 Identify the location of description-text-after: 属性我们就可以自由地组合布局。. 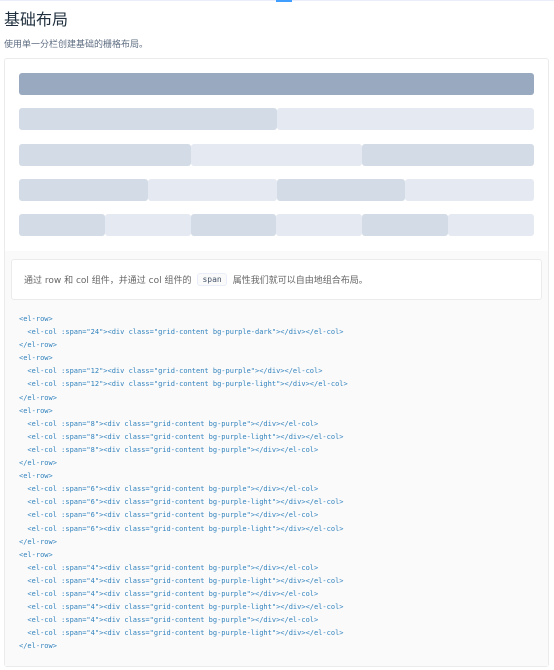
(300, 281).